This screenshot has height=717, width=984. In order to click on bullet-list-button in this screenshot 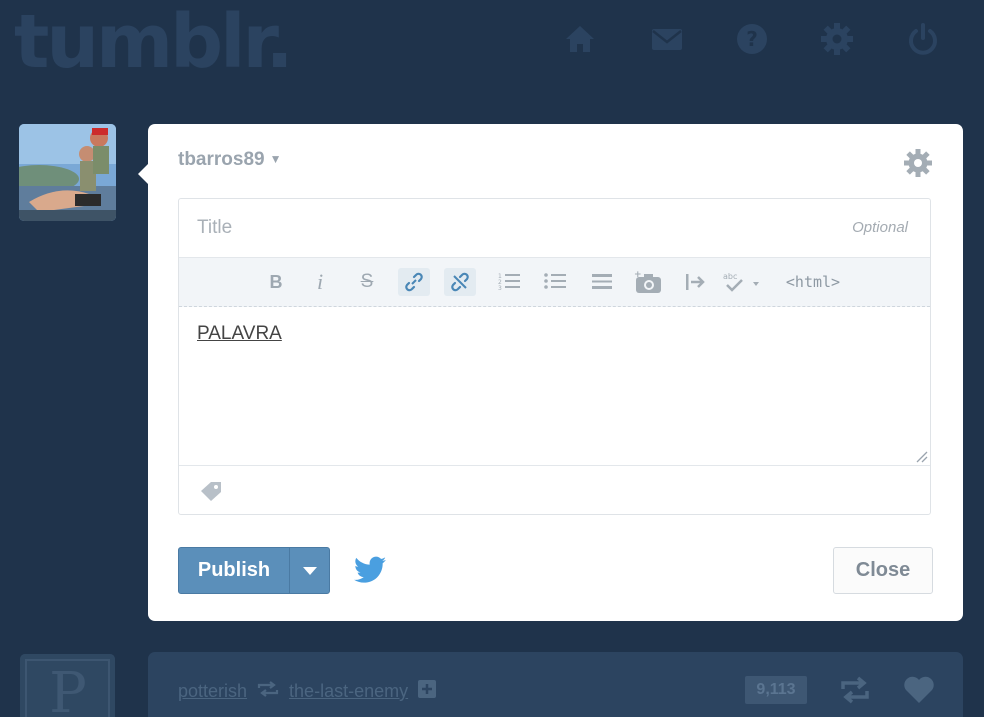, I will do `click(555, 282)`.